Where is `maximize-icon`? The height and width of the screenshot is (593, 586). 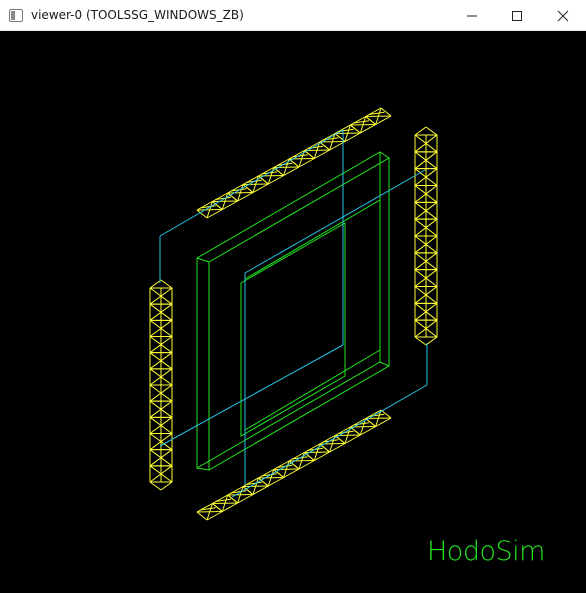 maximize-icon is located at coordinates (517, 15).